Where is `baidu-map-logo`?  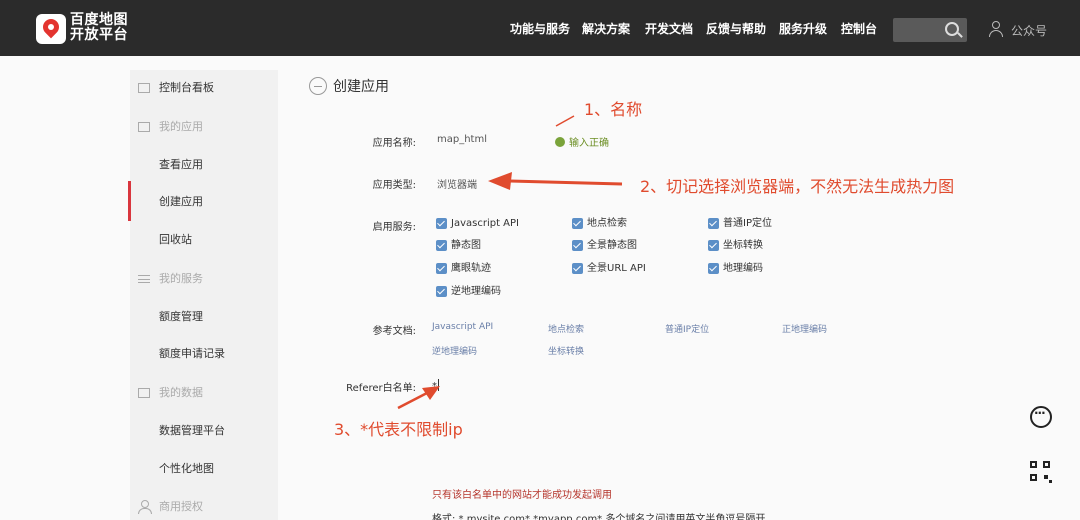 baidu-map-logo is located at coordinates (51, 29).